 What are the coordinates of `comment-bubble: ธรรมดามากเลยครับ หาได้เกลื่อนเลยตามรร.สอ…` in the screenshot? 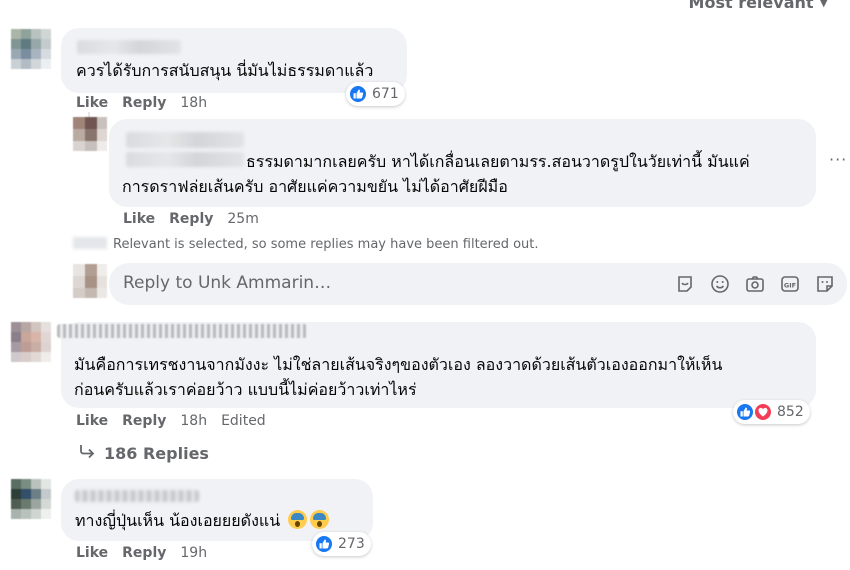 It's located at (462, 163).